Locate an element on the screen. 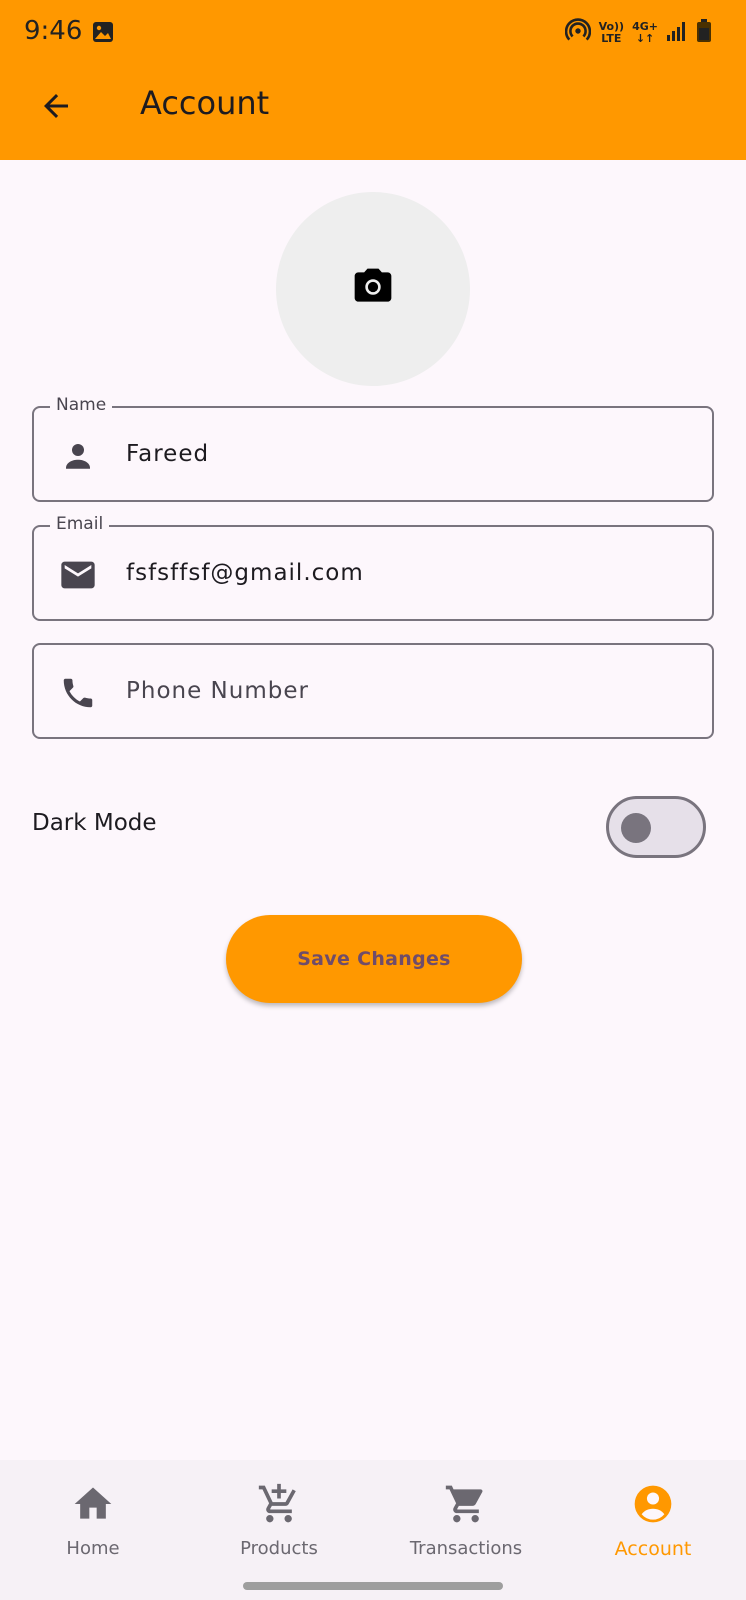 The image size is (746, 1600). hotspot-icon is located at coordinates (577, 33).